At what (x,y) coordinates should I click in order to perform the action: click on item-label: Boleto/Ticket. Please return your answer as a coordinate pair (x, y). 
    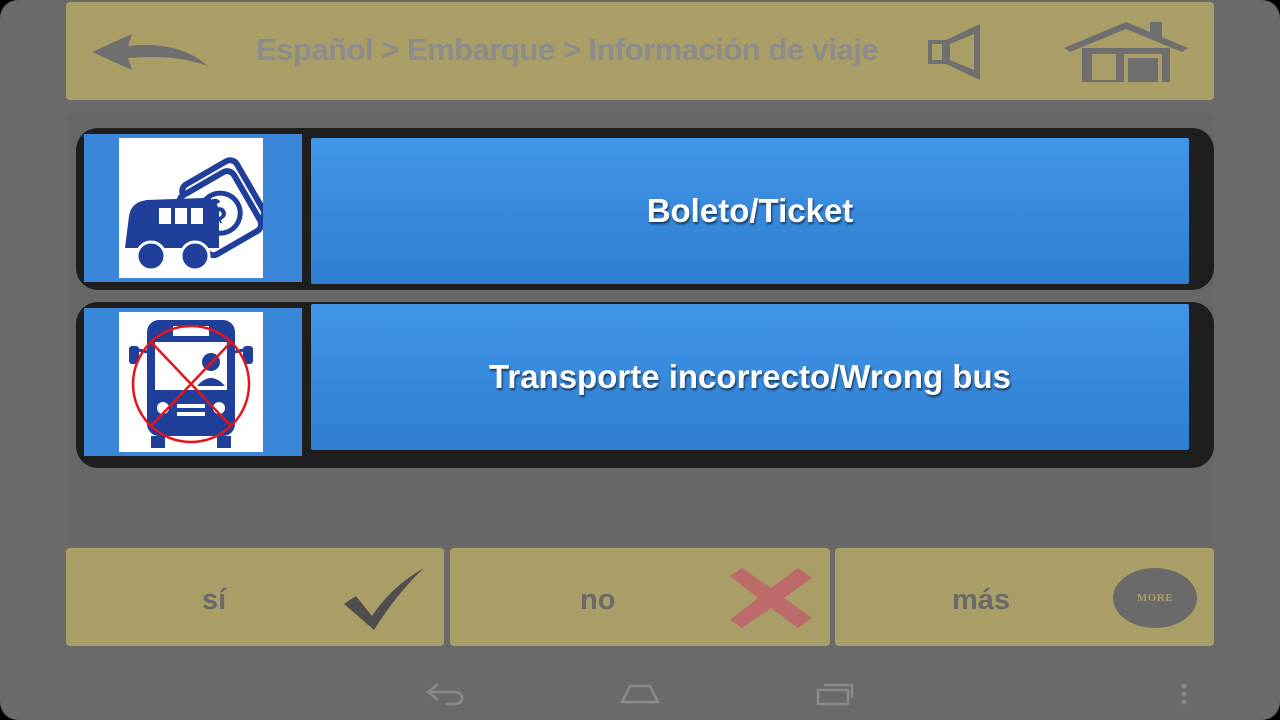
    Looking at the image, I should click on (750, 211).